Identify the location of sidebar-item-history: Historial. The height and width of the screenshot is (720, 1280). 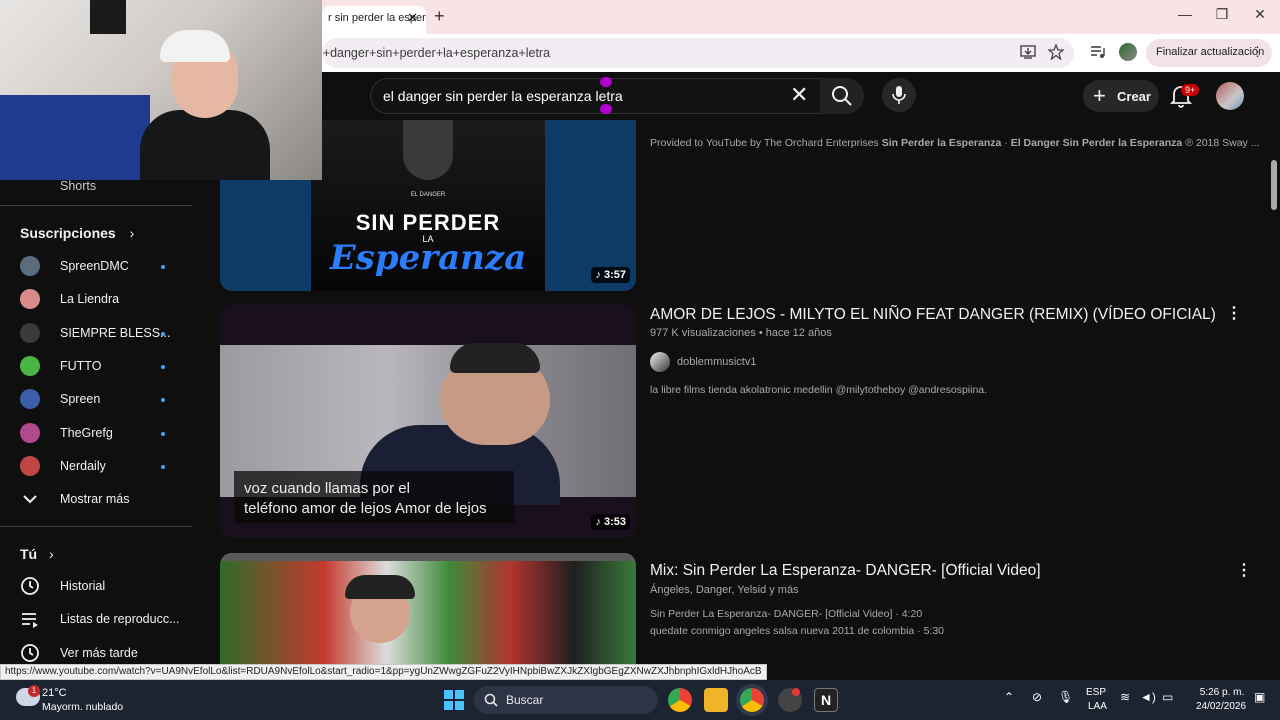
(96, 587).